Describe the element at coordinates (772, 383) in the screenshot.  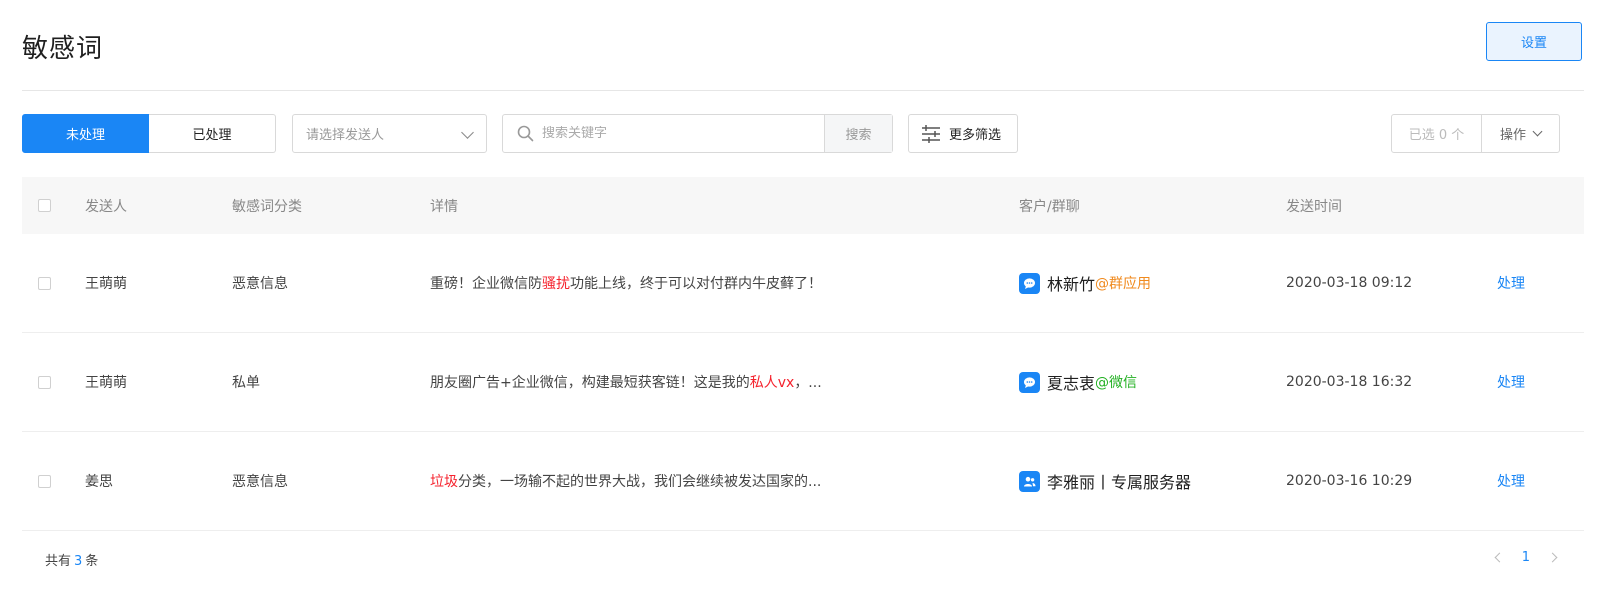
I see `detail-keyword: 私人vx` at that location.